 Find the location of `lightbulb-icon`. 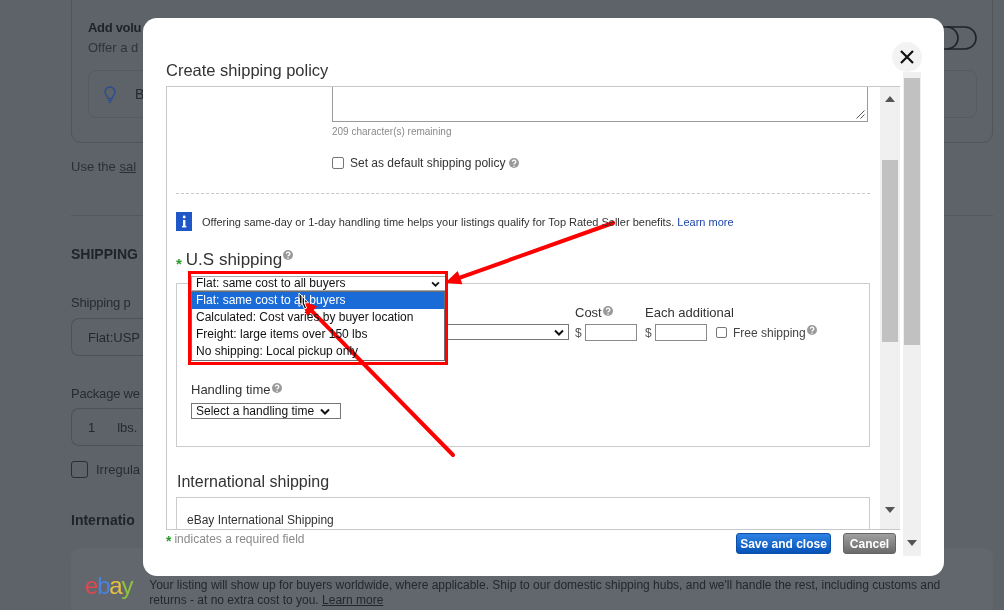

lightbulb-icon is located at coordinates (110, 94).